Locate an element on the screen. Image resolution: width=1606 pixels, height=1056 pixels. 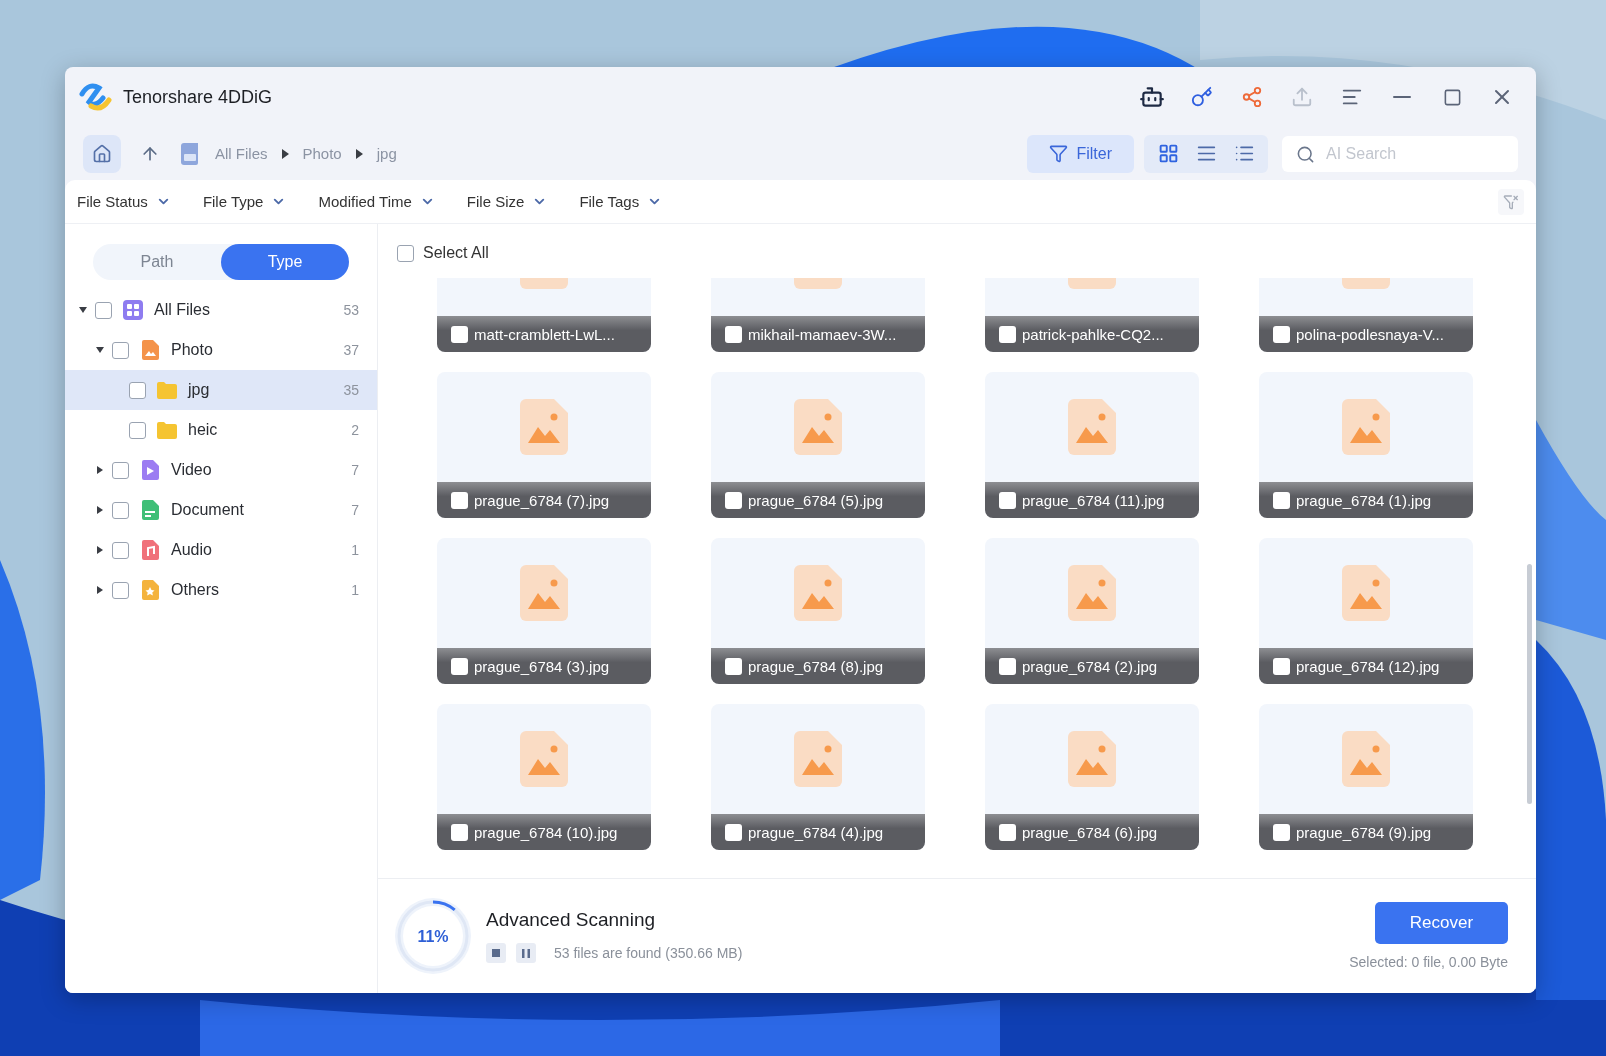
stop-icon is located at coordinates (496, 953).